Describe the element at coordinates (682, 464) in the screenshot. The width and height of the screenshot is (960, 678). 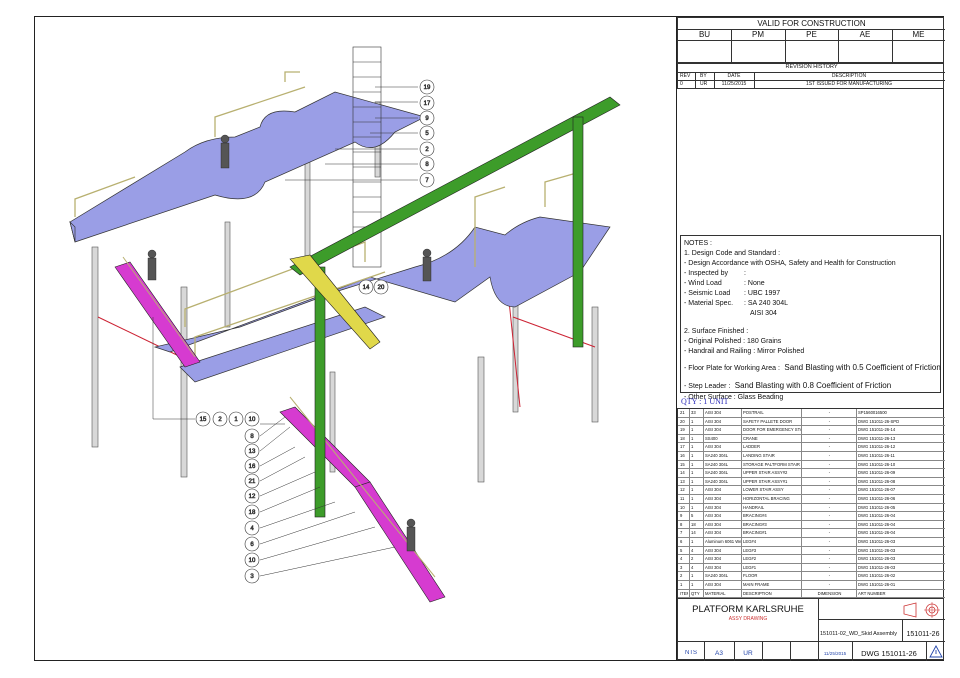
I see `bom-cell: 15` at that location.